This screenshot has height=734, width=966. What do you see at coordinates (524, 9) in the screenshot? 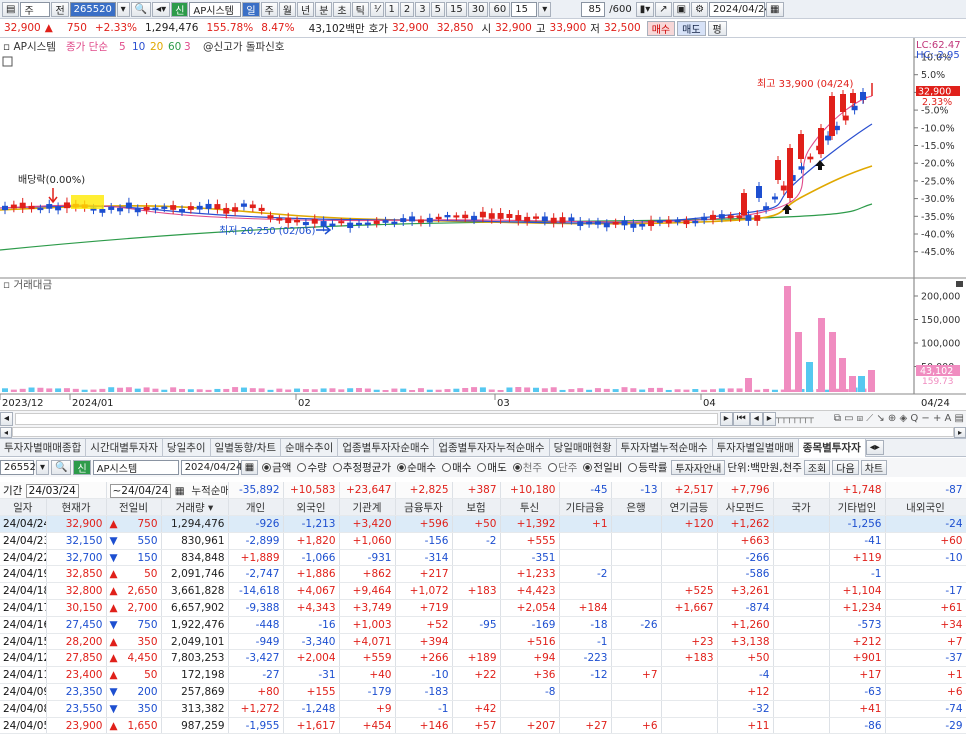
I see `interval-select: 15` at bounding box center [524, 9].